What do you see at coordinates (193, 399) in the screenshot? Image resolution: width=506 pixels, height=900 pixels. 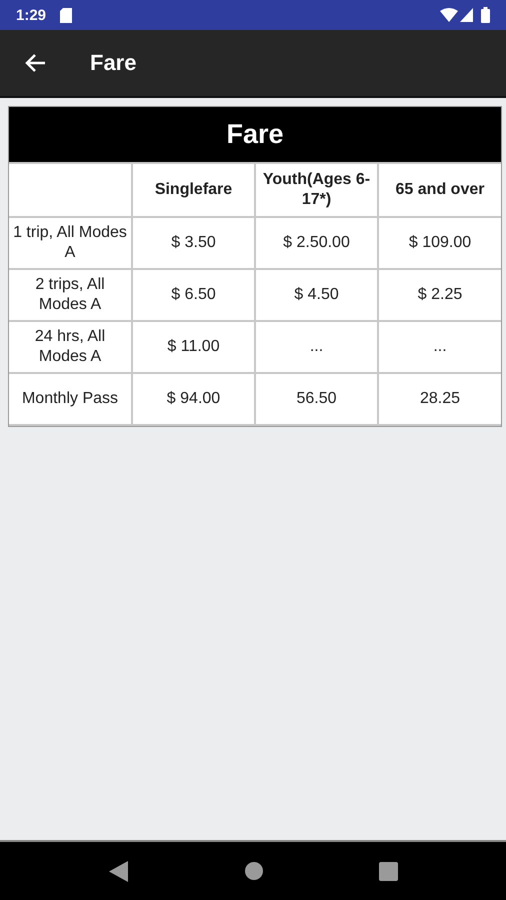 I see `table-cell: $ 94.00` at bounding box center [193, 399].